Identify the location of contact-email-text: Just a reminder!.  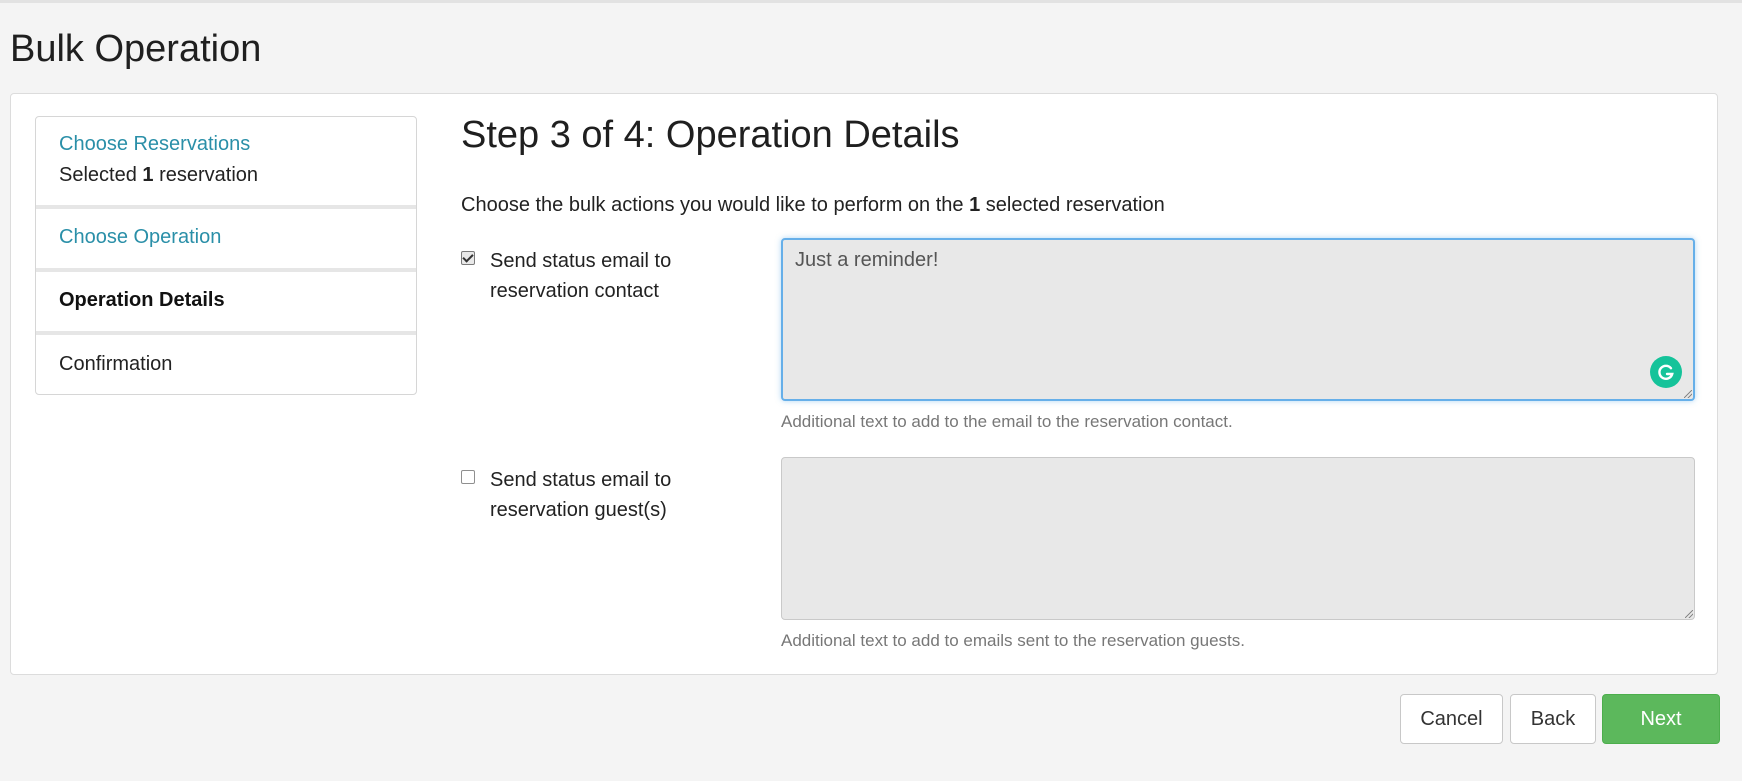
(867, 260).